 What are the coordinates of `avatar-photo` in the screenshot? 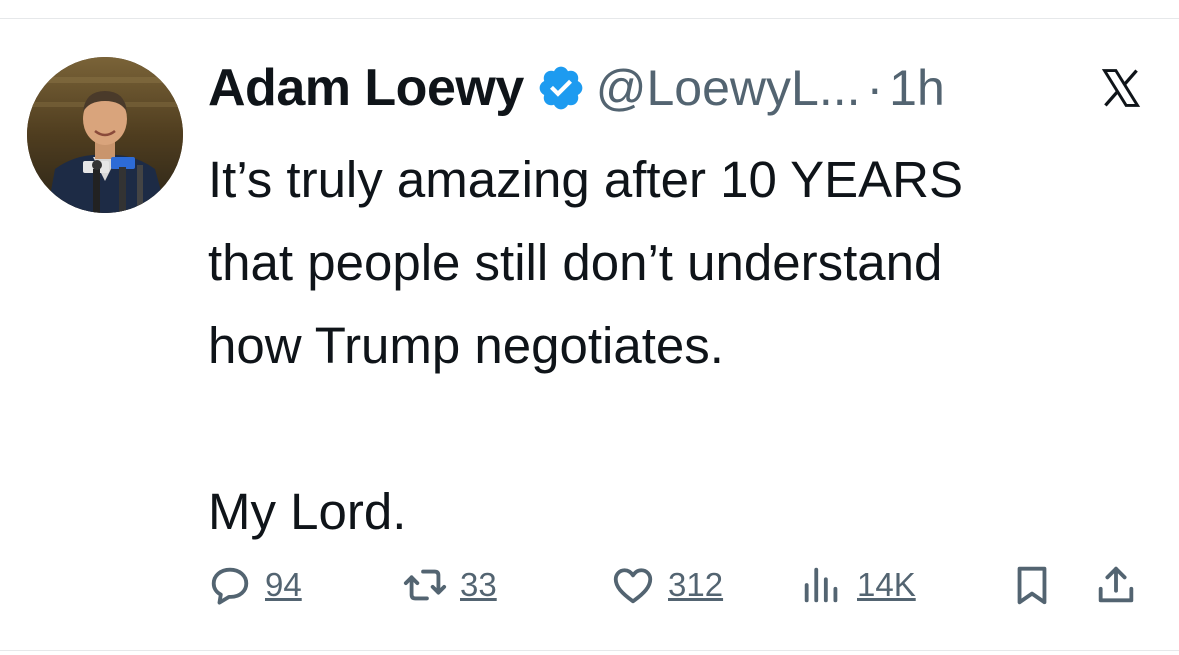 It's located at (105, 135).